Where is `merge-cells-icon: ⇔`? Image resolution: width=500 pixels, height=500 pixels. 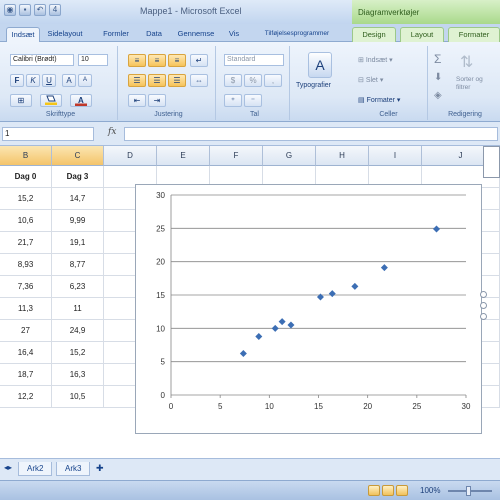
merge-cells-icon: ⇔ is located at coordinates (199, 80).